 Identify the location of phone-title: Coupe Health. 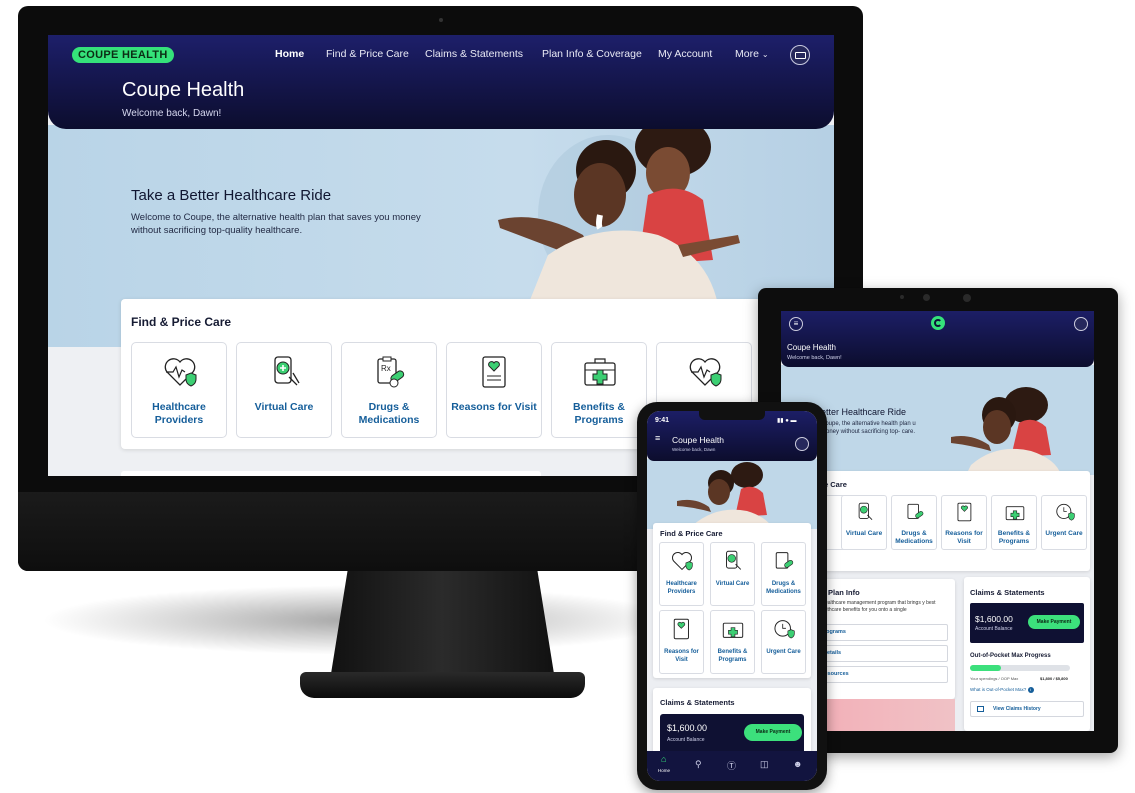
(698, 440).